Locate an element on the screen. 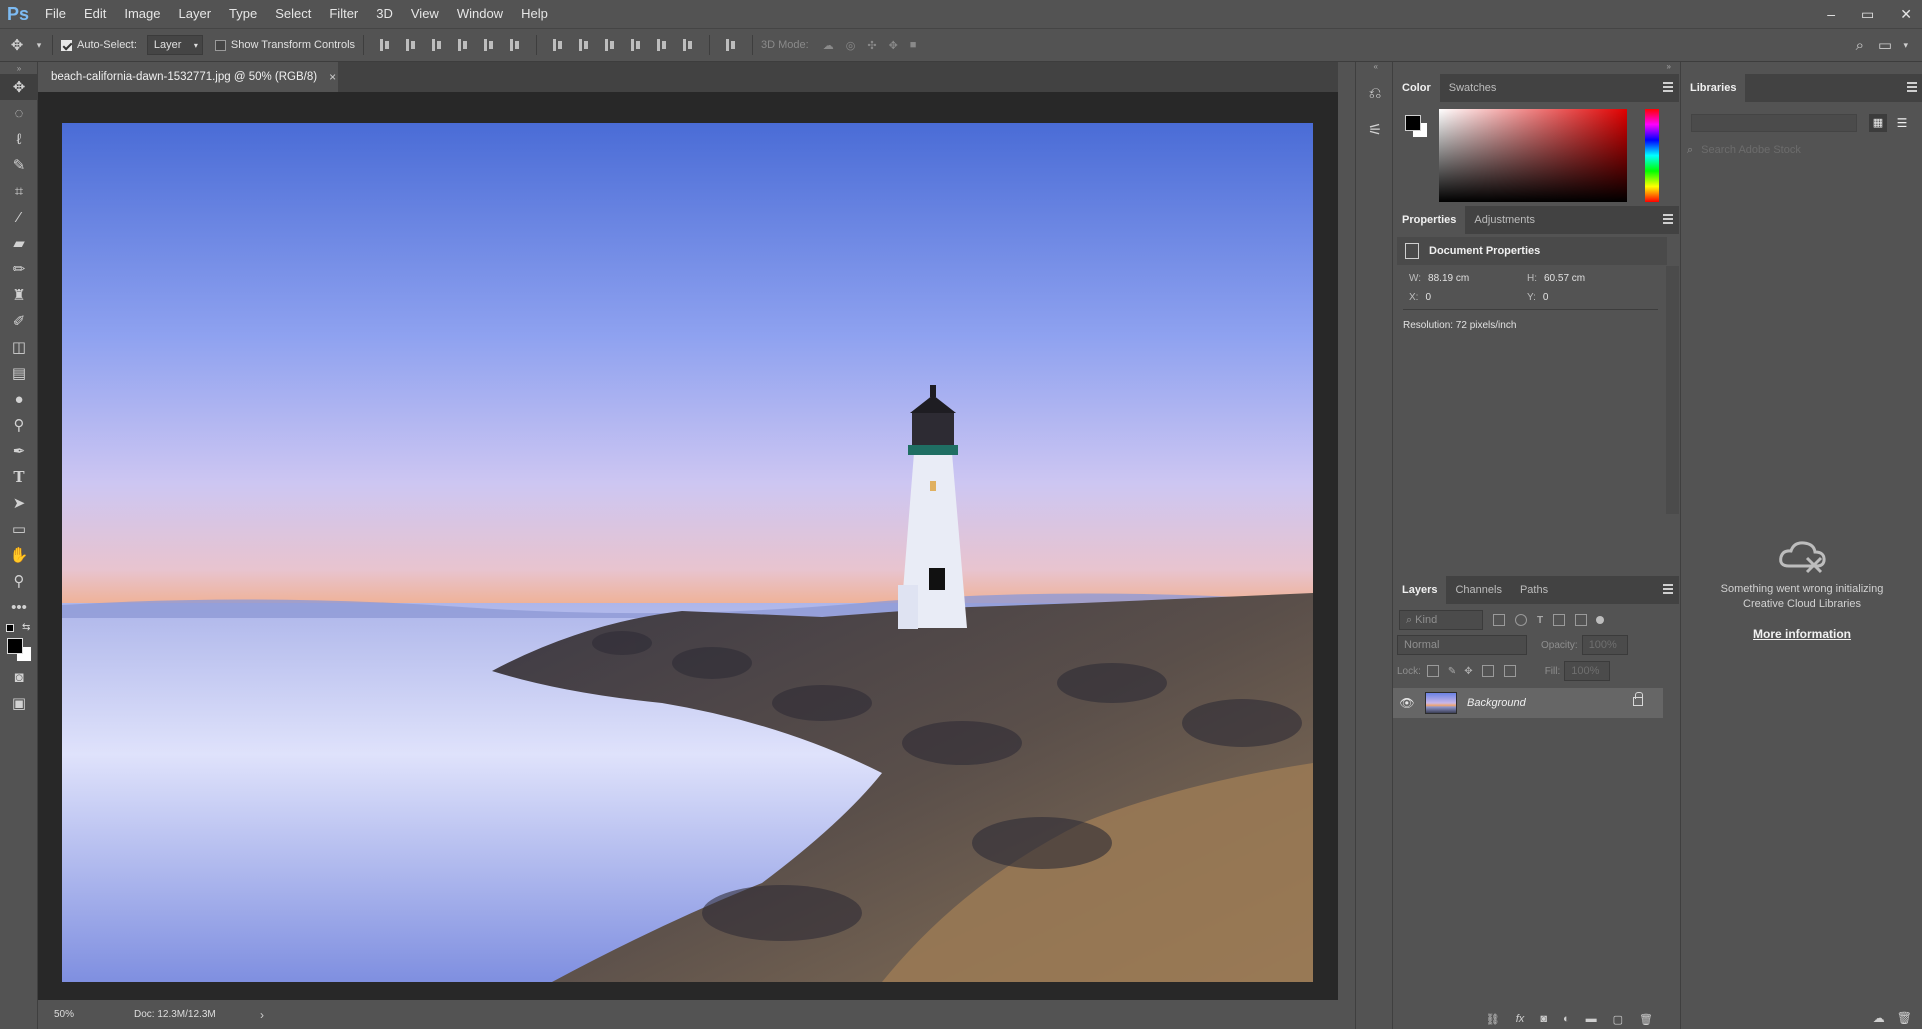 This screenshot has width=1922, height=1029. distribute-top-icon is located at coordinates (558, 45).